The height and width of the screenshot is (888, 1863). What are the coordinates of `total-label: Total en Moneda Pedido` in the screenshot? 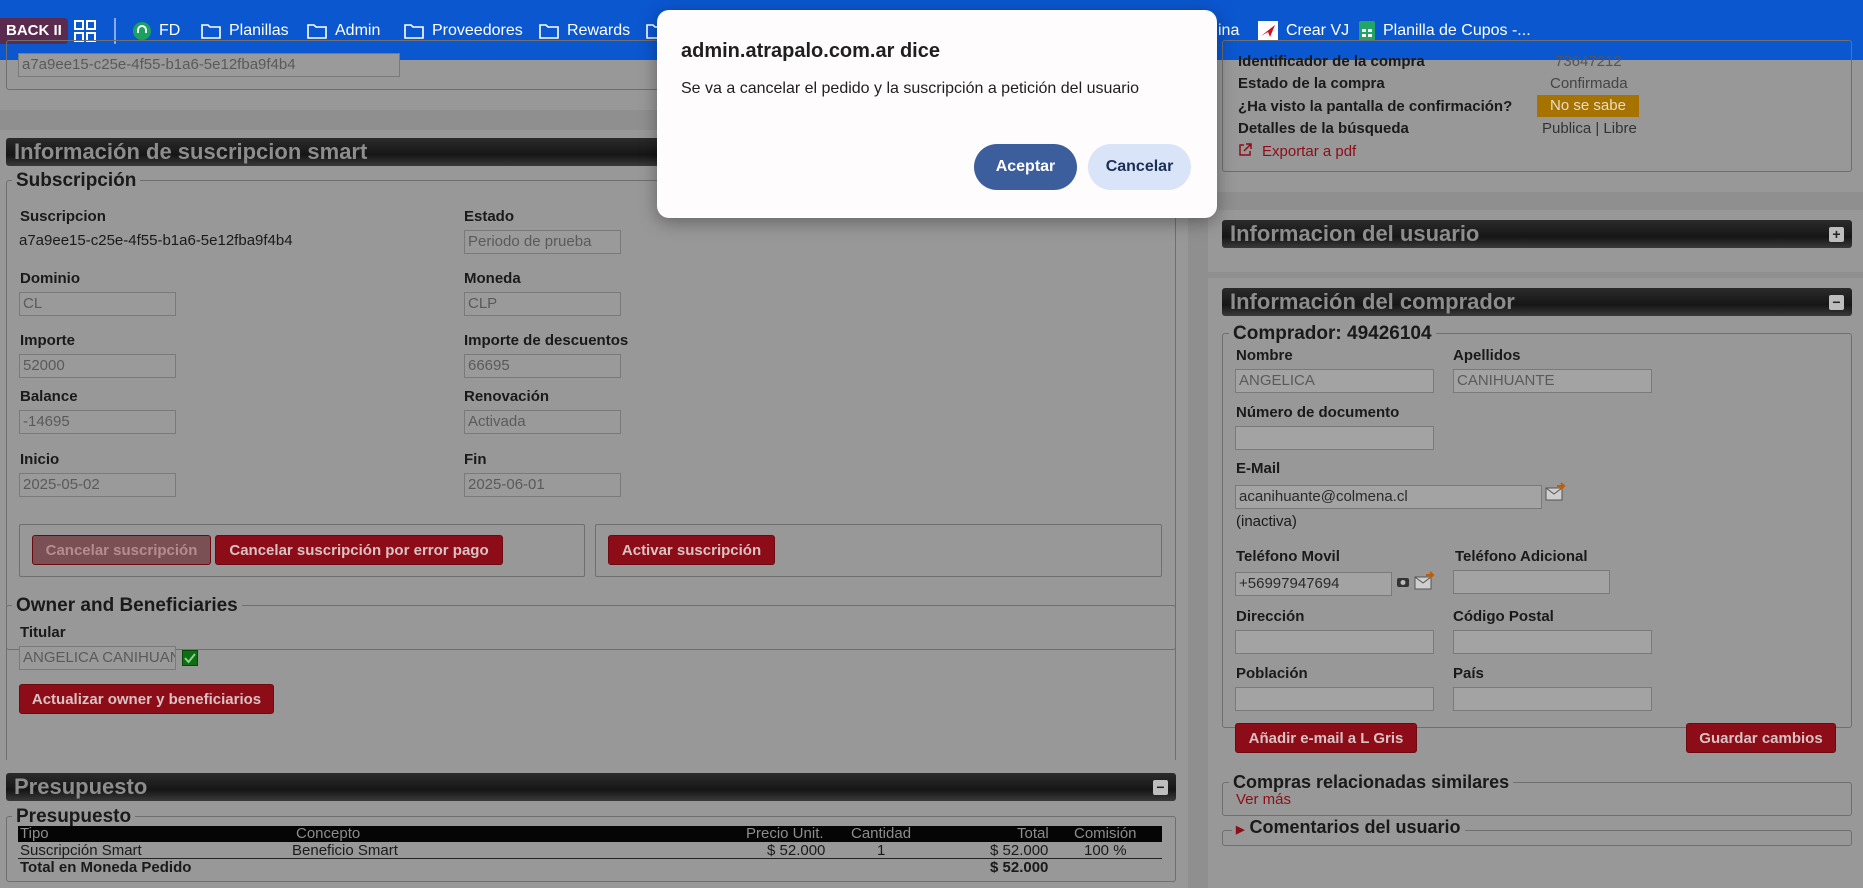 It's located at (106, 867).